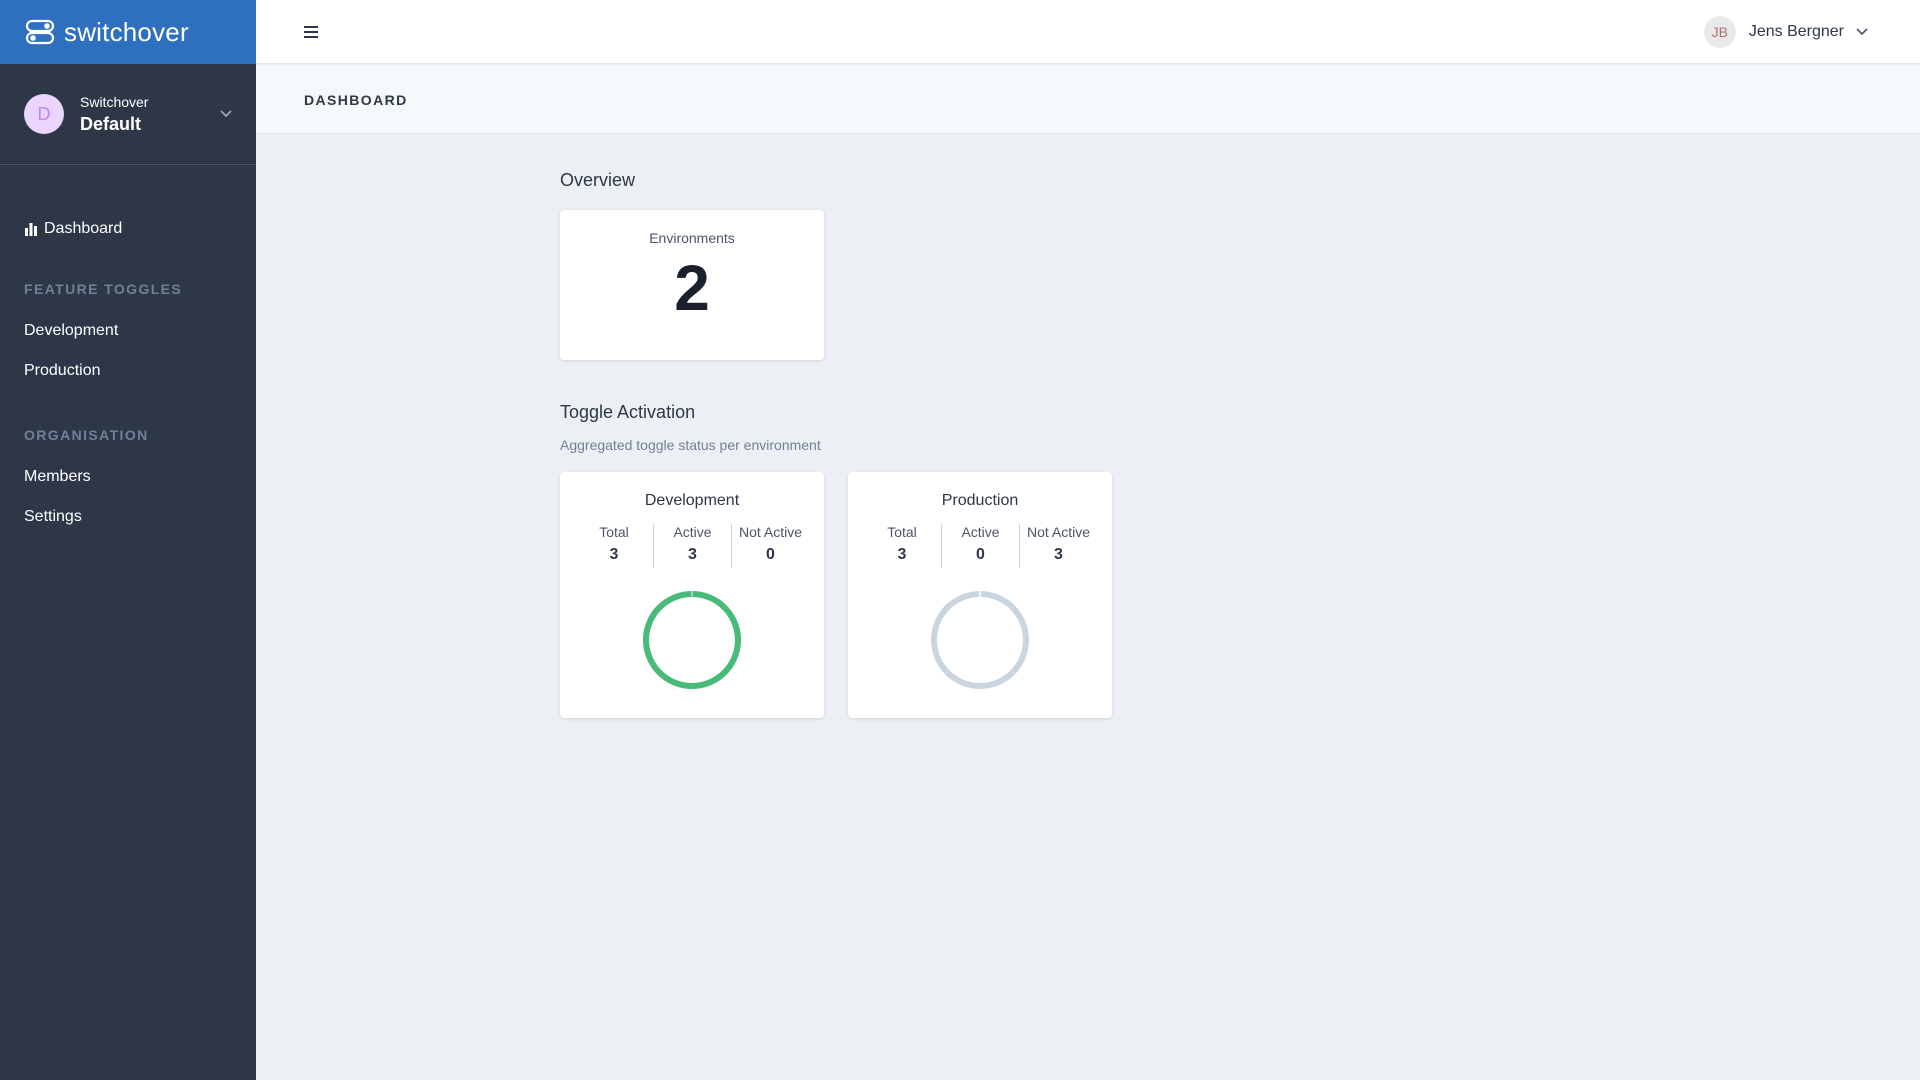  Describe the element at coordinates (1088, 32) in the screenshot. I see `top-bar: JB Jens Bergner` at that location.